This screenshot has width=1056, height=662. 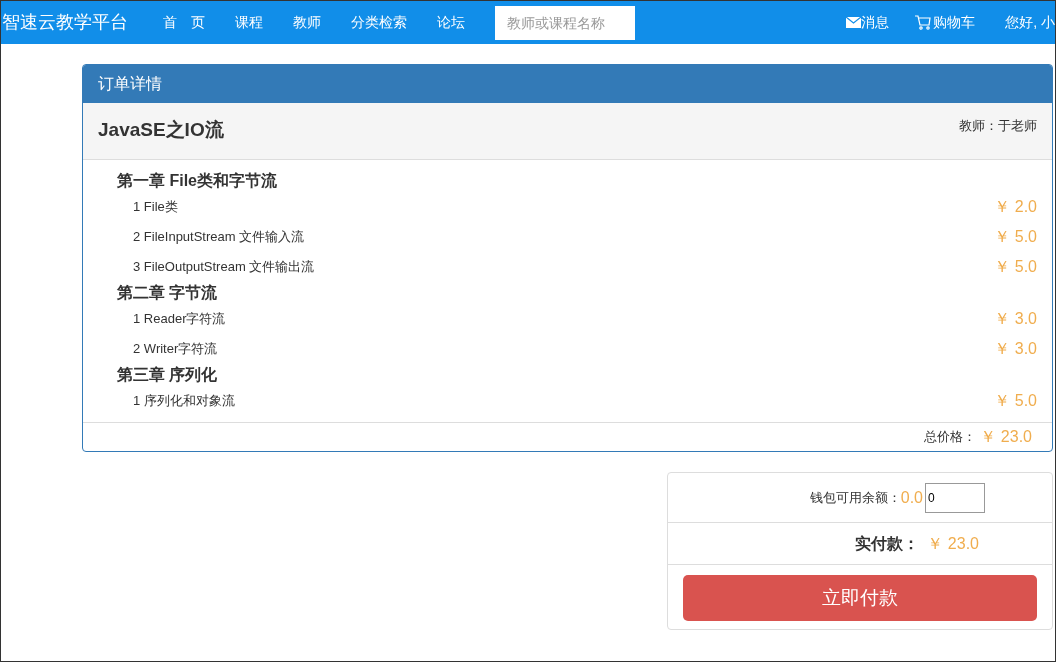 I want to click on nav-link: 首 页, so click(x=184, y=22).